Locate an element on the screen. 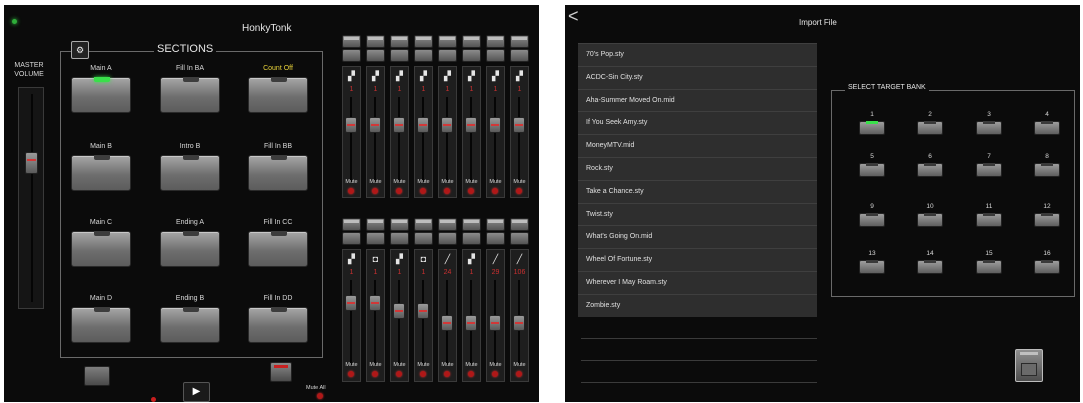 The height and width of the screenshot is (403, 1083). import-button is located at coordinates (1029, 365).